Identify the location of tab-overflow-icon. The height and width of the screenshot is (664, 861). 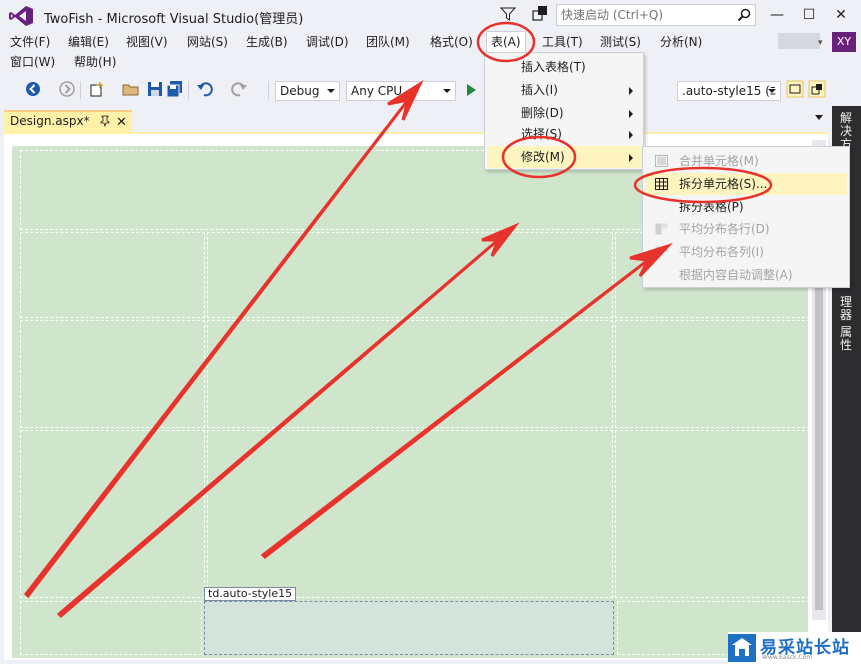
(819, 117).